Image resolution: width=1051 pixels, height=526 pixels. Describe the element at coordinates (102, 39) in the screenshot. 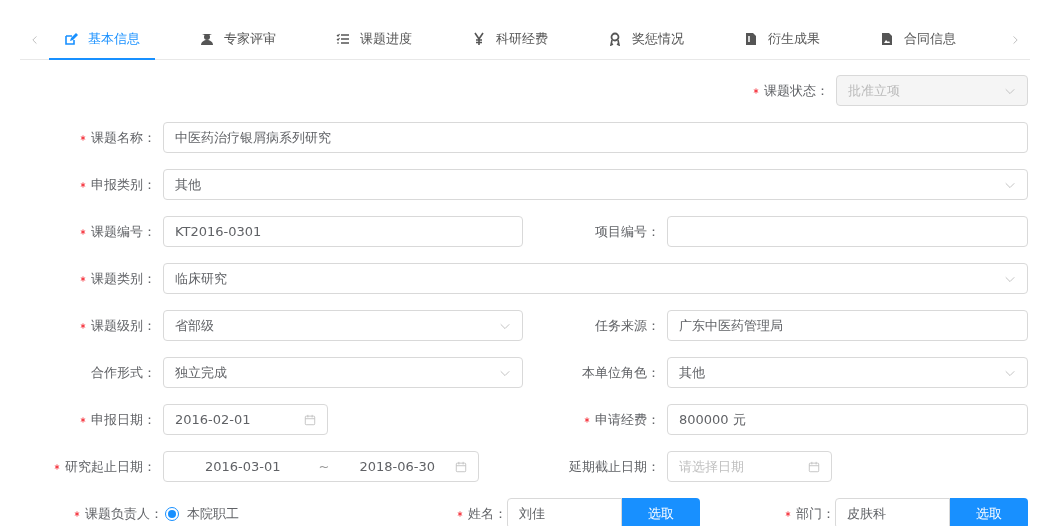

I see `tab: 基本信息` at that location.